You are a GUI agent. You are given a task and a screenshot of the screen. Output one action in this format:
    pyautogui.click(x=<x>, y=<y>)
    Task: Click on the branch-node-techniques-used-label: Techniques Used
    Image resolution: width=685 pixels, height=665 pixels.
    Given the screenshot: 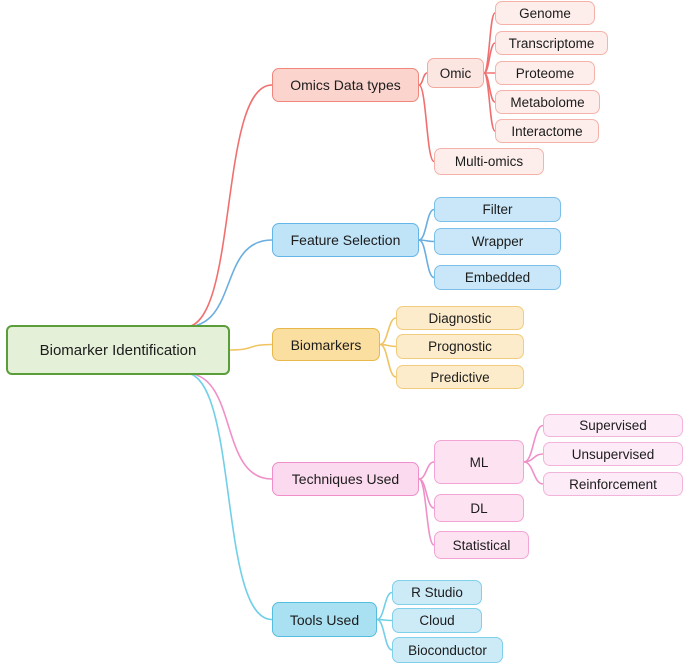 What is the action you would take?
    pyautogui.click(x=345, y=479)
    